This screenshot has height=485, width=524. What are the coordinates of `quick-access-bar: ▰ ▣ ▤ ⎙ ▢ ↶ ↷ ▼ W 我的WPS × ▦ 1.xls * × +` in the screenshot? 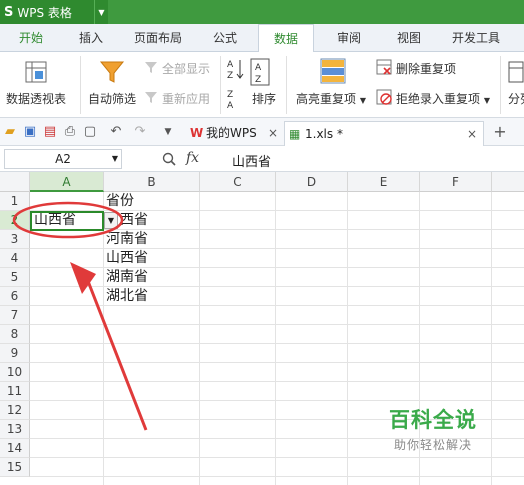 It's located at (262, 132).